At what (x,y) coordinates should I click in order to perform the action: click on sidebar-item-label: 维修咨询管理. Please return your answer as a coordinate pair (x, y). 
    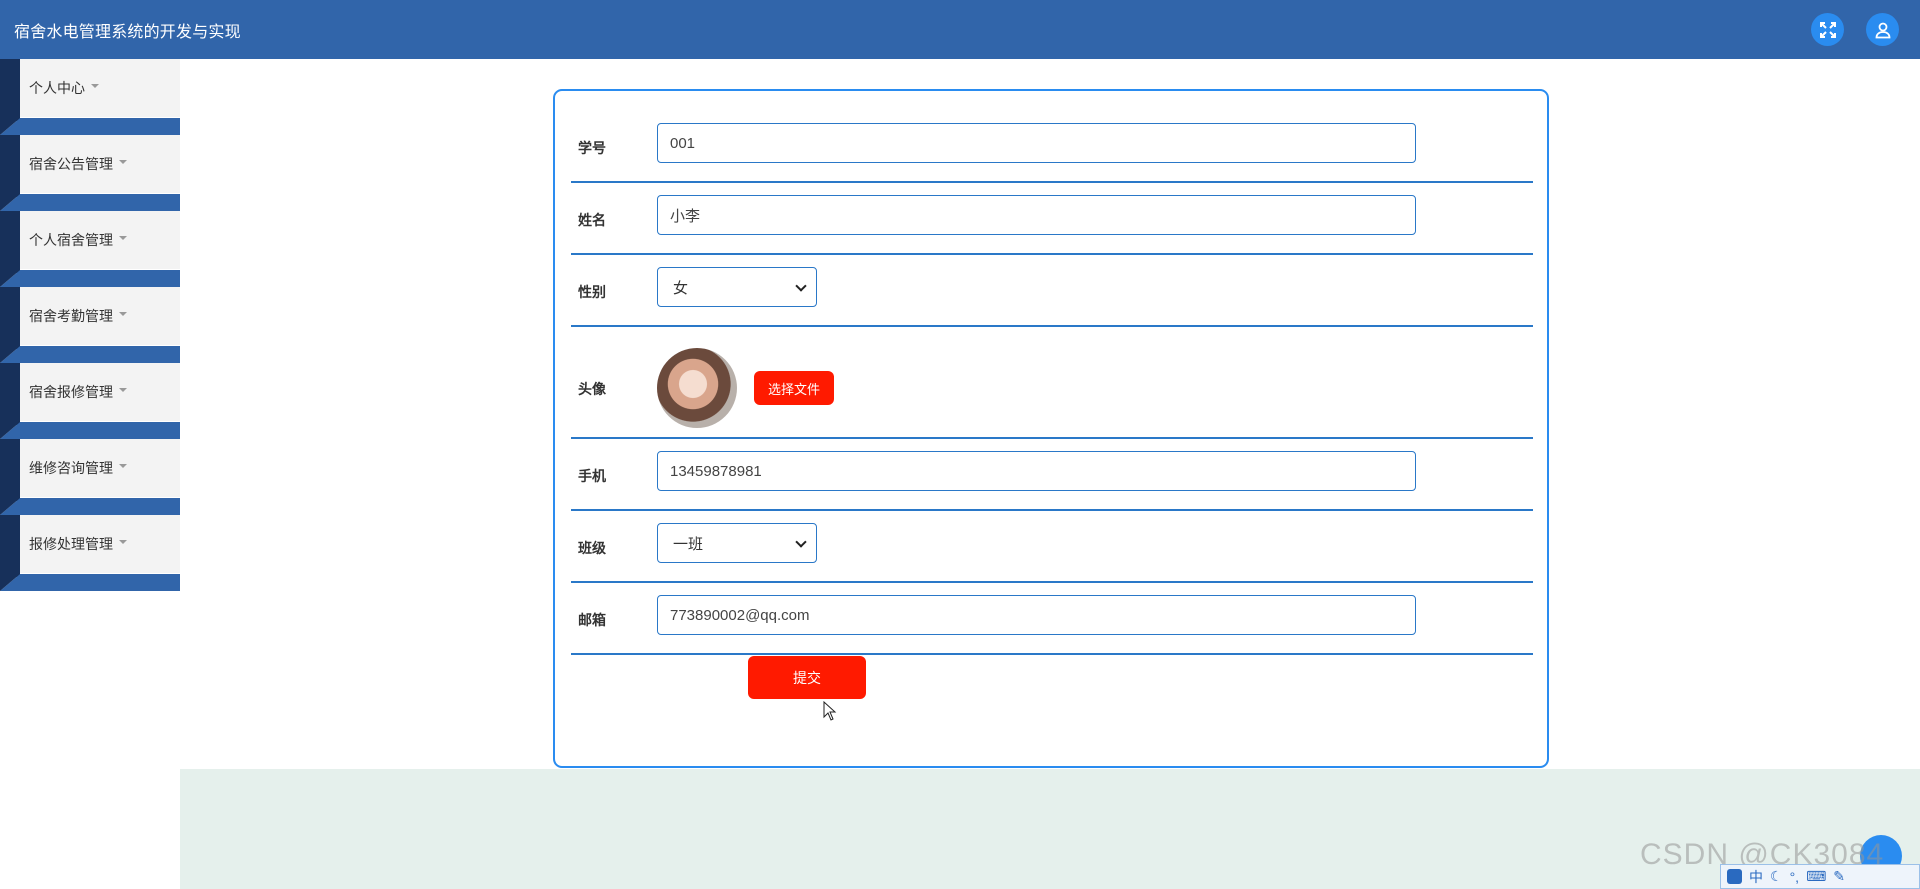
    Looking at the image, I should click on (71, 468).